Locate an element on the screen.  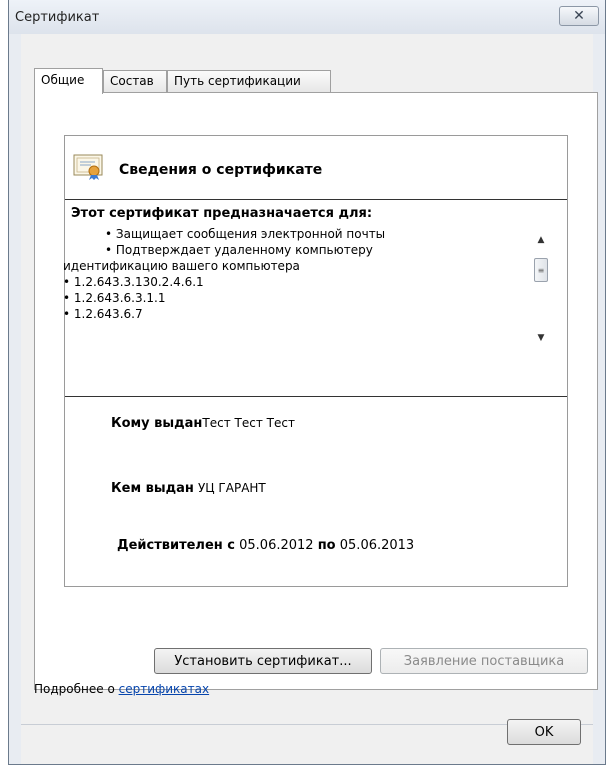
issued-to-row: Кому выданТест Тест Тест is located at coordinates (203, 423).